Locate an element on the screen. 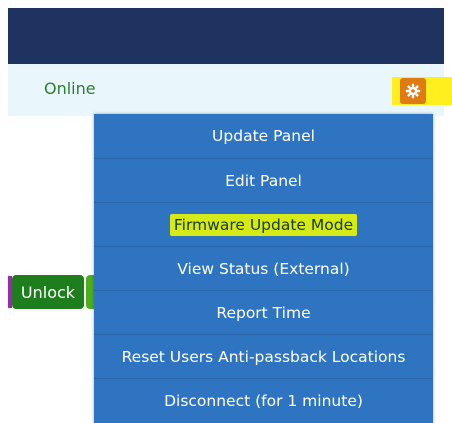 The height and width of the screenshot is (423, 452). menu-item-label: Reset Users Anti-passback Locations is located at coordinates (263, 356).